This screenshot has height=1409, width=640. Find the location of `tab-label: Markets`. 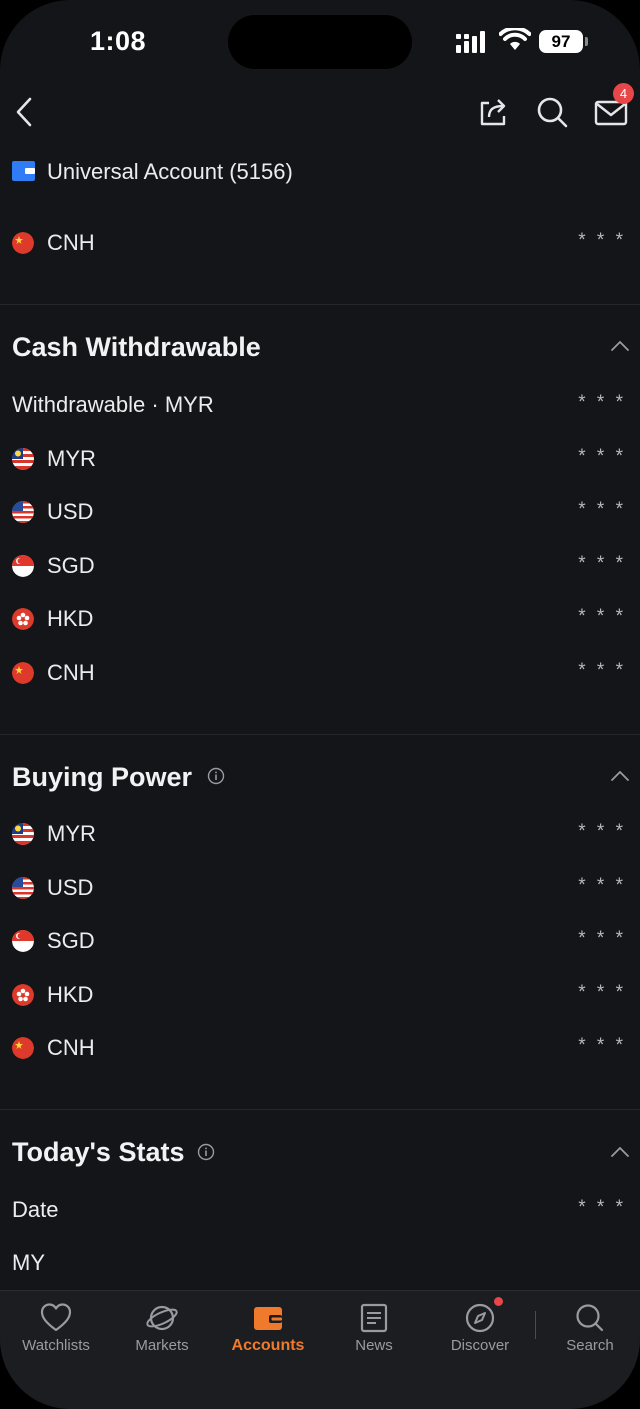

tab-label: Markets is located at coordinates (162, 1345).